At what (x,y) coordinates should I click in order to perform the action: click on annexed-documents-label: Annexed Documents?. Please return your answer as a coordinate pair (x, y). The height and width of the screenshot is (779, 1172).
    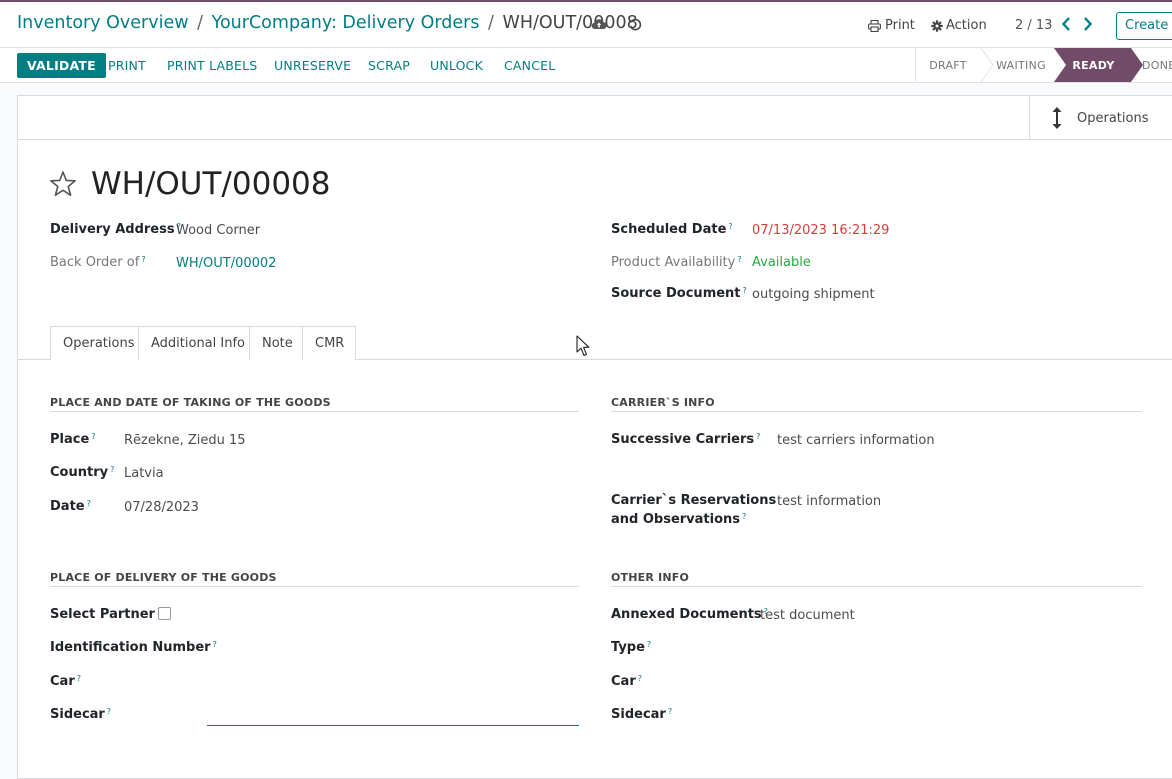
    Looking at the image, I should click on (689, 614).